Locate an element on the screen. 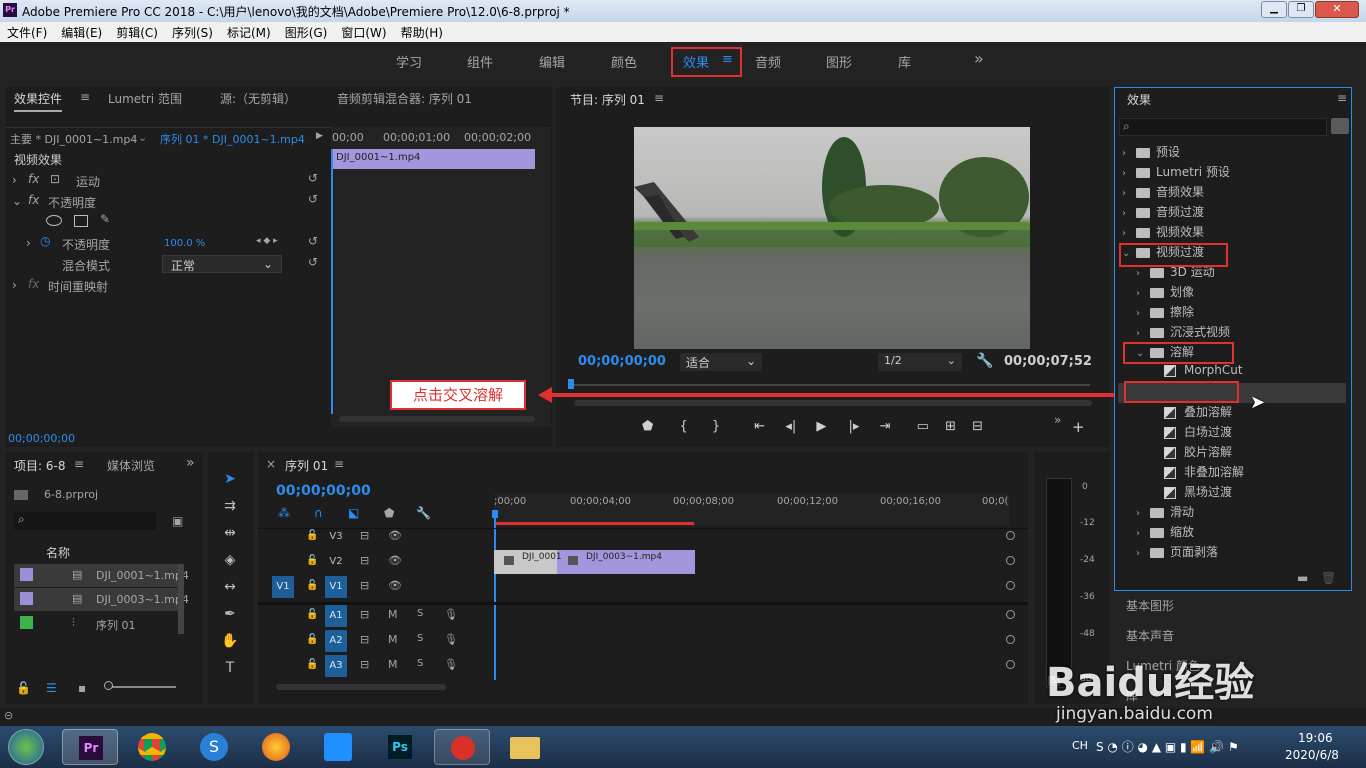 The image size is (1366, 768). essential-graphics-panel: 基本图形 is located at coordinates (1150, 605).